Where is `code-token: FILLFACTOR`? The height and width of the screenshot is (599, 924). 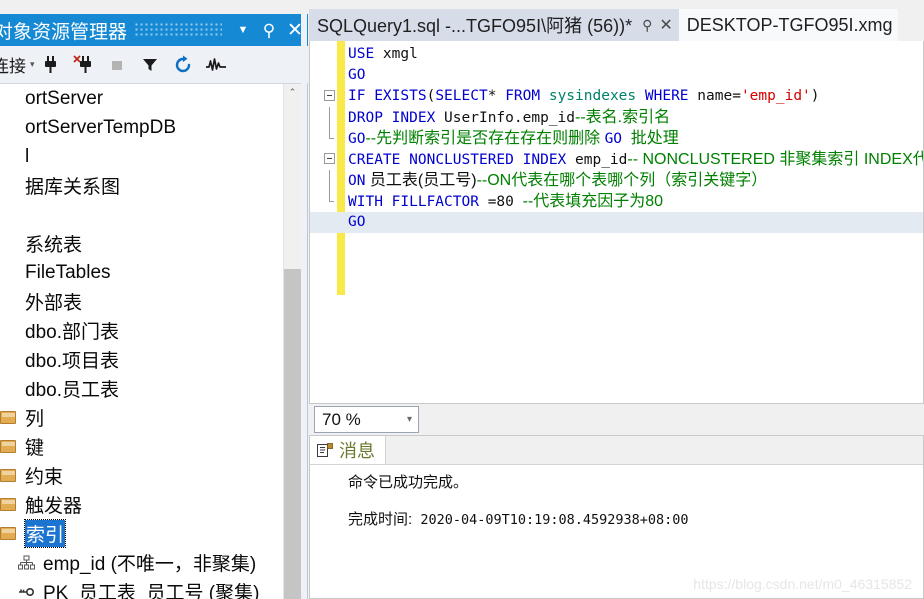
code-token: FILLFACTOR is located at coordinates (435, 202).